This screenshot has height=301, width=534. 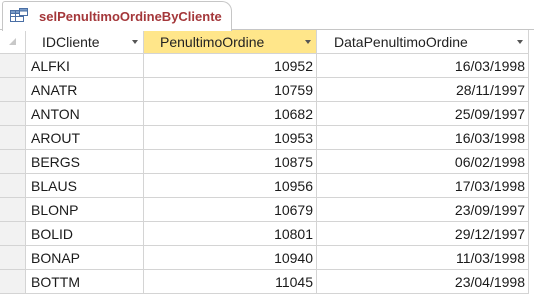 What do you see at coordinates (423, 234) in the screenshot?
I see `cell-datapenultimoordine: 29/12/1997` at bounding box center [423, 234].